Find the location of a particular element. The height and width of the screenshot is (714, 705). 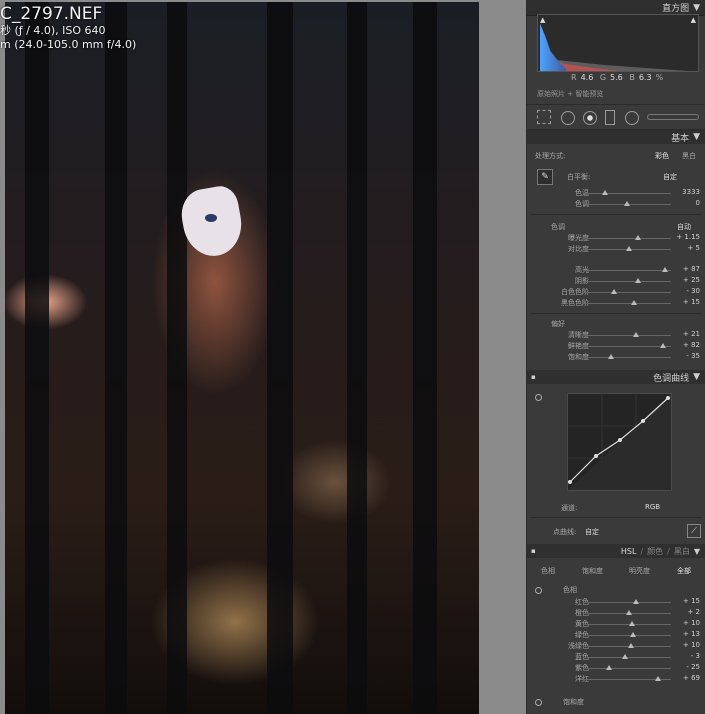

tone-curve-section-header: ▪ 色调曲线 ▼ is located at coordinates (616, 377).